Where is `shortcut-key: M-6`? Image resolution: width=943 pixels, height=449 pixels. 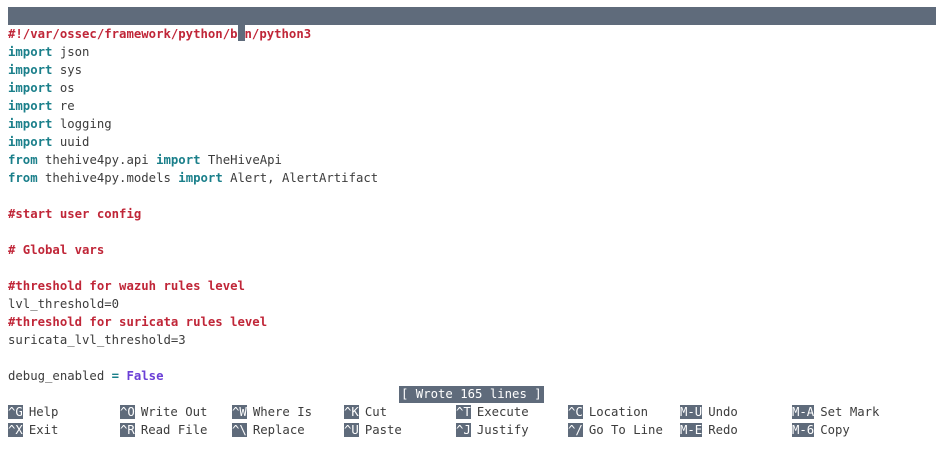 shortcut-key: M-6 is located at coordinates (803, 430).